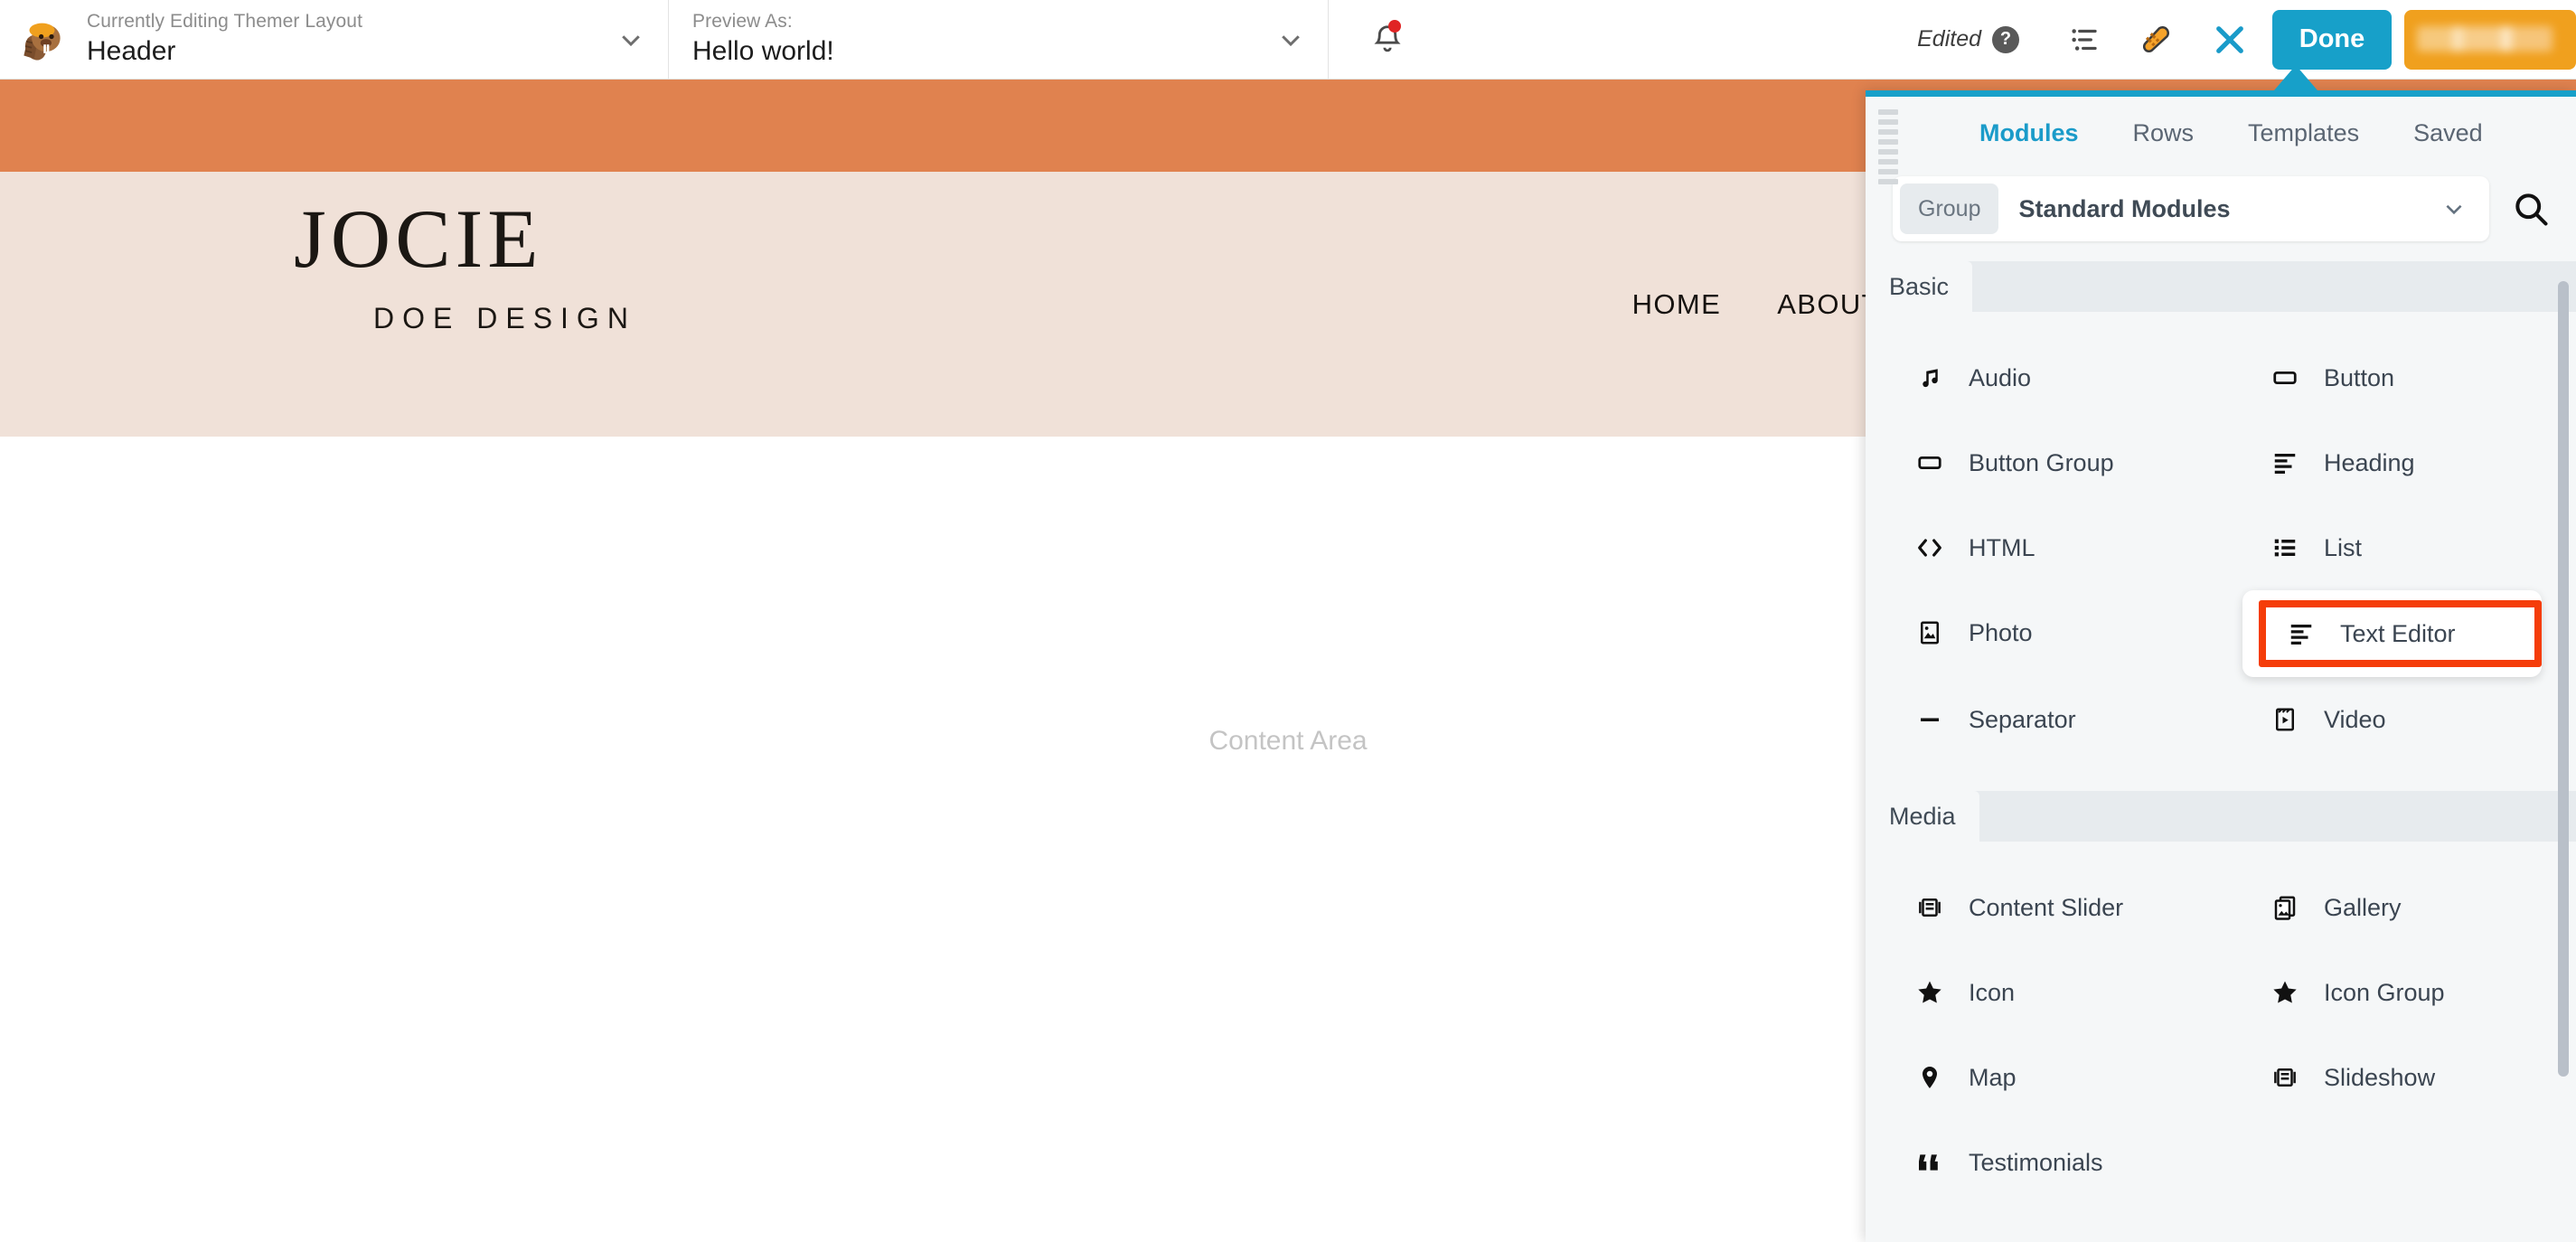 The image size is (2576, 1242). What do you see at coordinates (2043, 992) in the screenshot?
I see `module-icon: Icon` at bounding box center [2043, 992].